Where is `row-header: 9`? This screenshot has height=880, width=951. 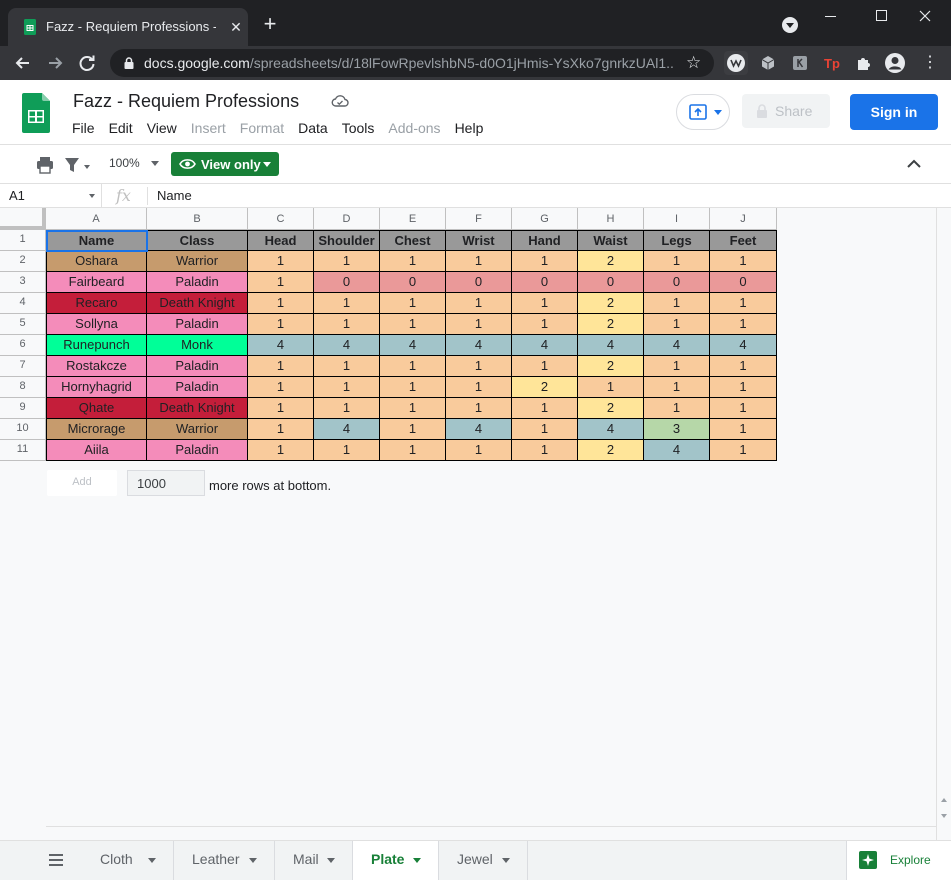 row-header: 9 is located at coordinates (23, 408).